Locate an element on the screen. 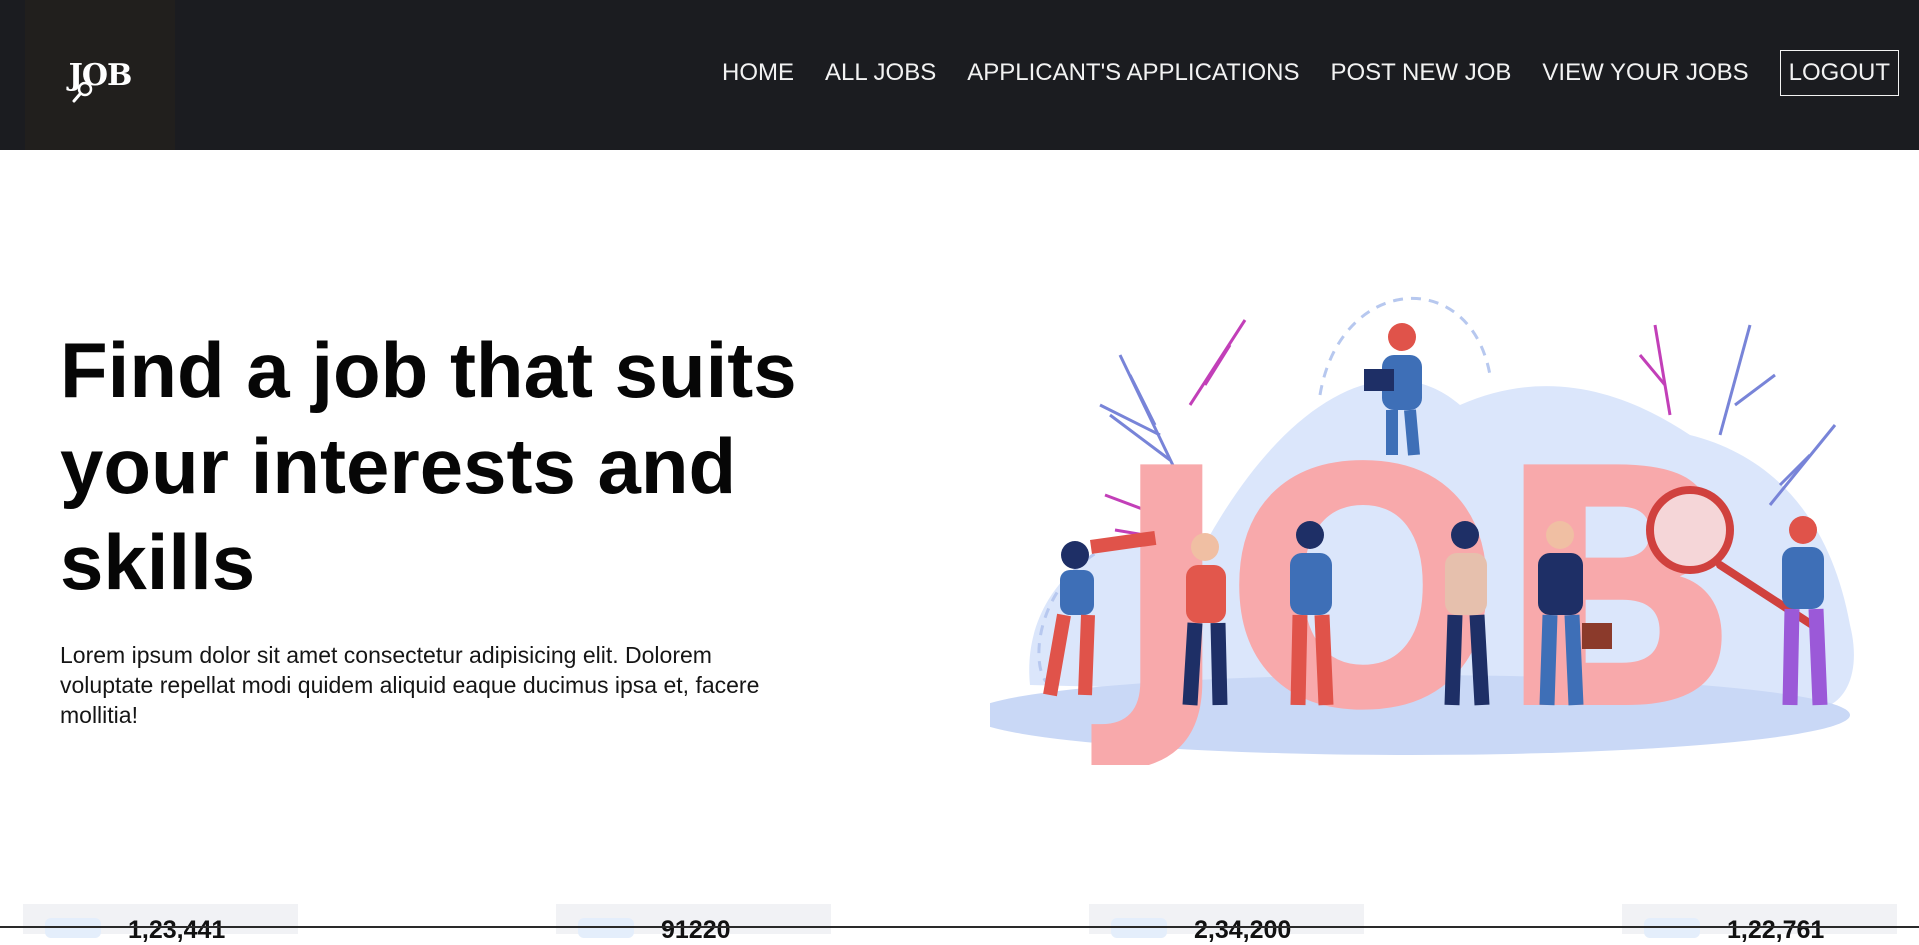 The width and height of the screenshot is (1919, 945). stat-card: 1,22,761 is located at coordinates (1759, 924).